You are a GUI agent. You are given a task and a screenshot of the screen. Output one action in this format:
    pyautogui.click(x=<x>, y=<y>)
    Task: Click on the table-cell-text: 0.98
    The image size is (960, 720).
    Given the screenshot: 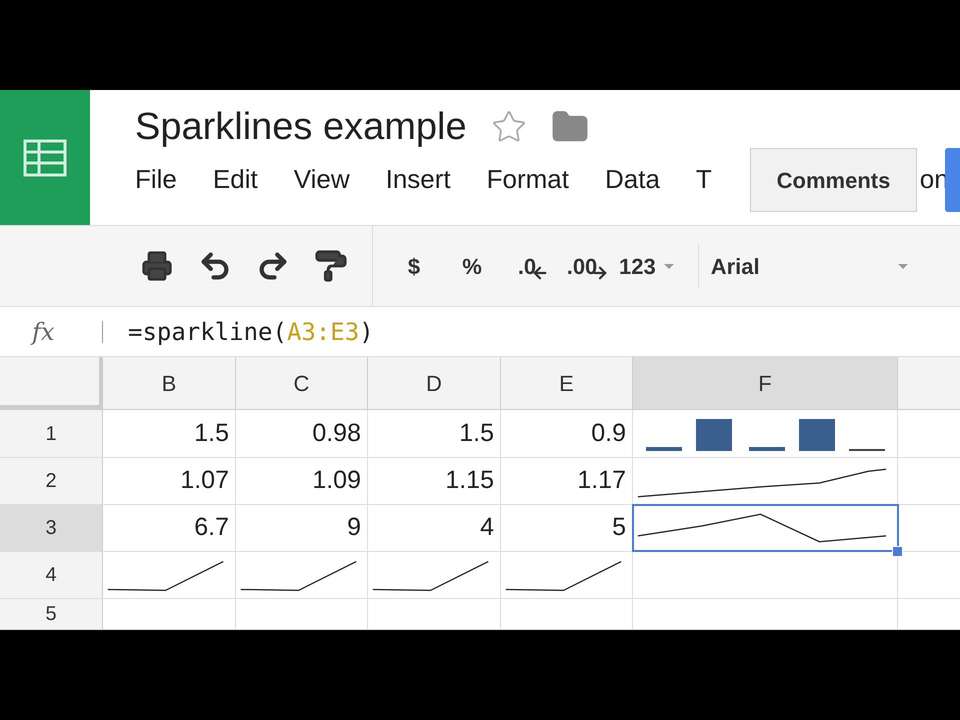 What is the action you would take?
    pyautogui.click(x=336, y=433)
    